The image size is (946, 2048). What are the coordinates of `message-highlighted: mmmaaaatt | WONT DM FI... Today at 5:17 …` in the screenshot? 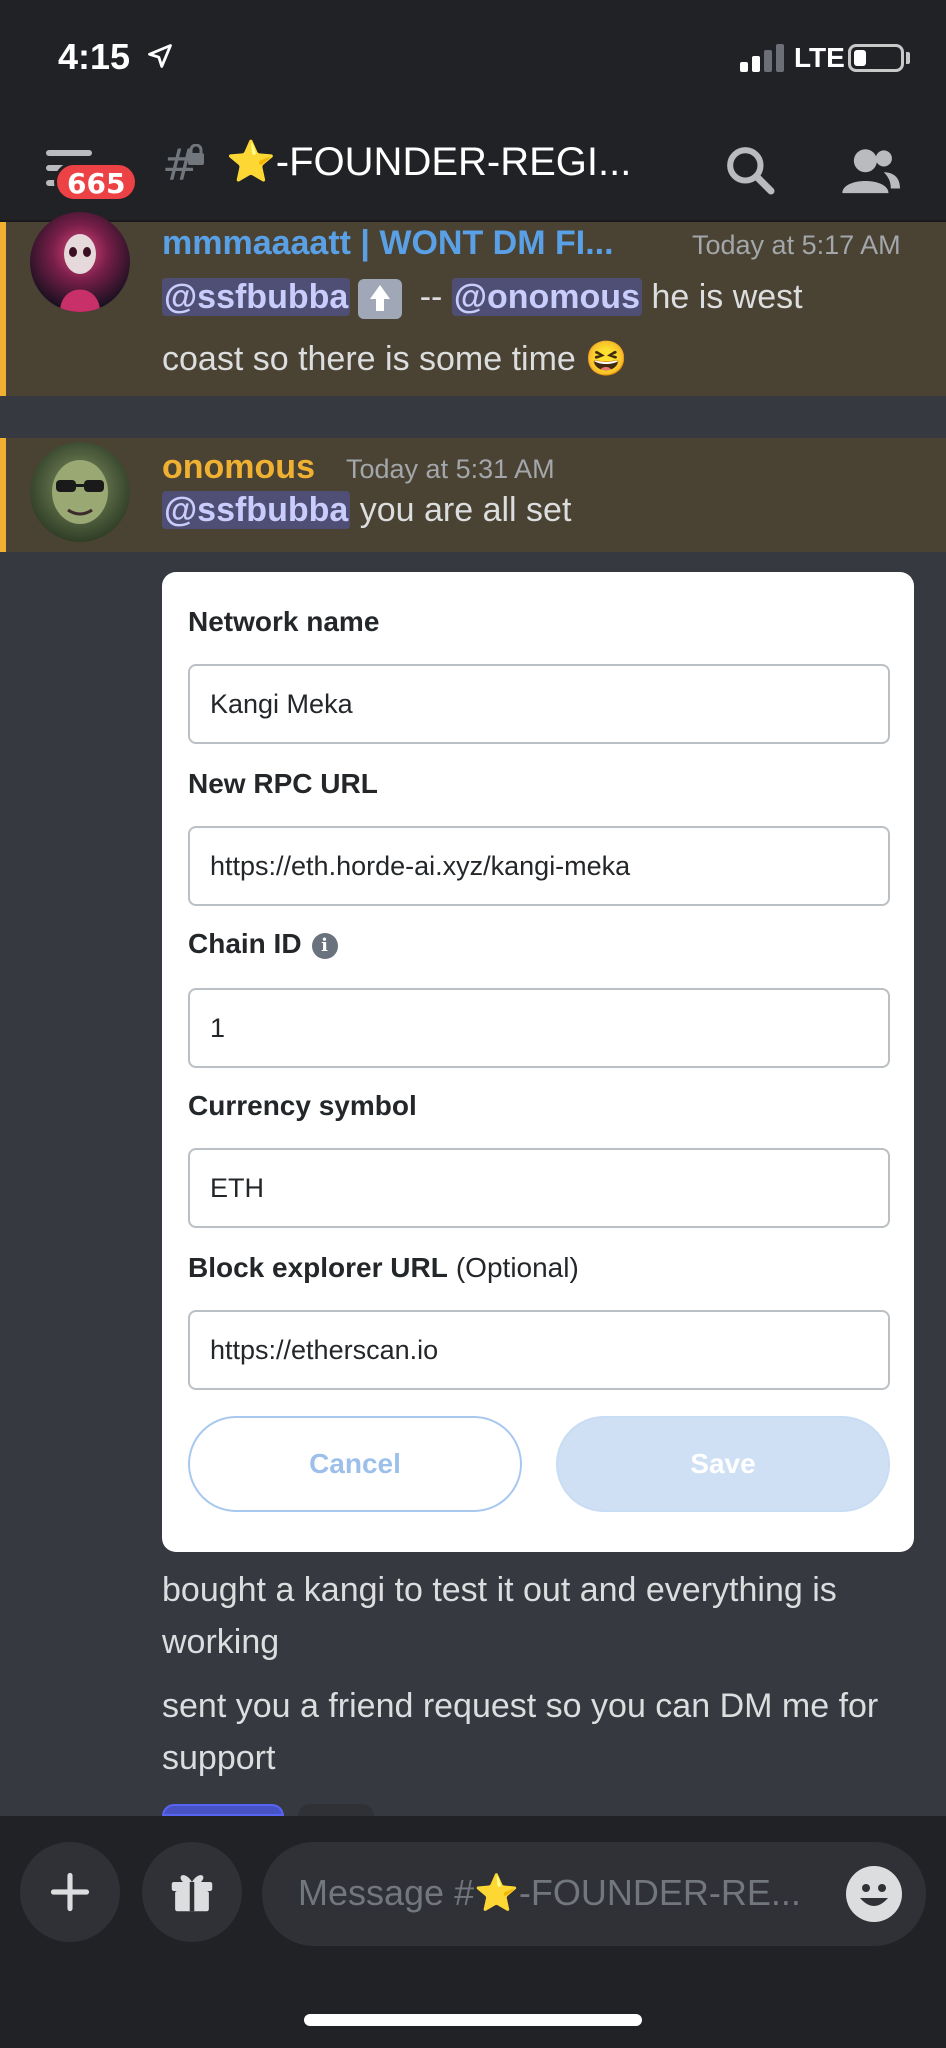 It's located at (473, 304).